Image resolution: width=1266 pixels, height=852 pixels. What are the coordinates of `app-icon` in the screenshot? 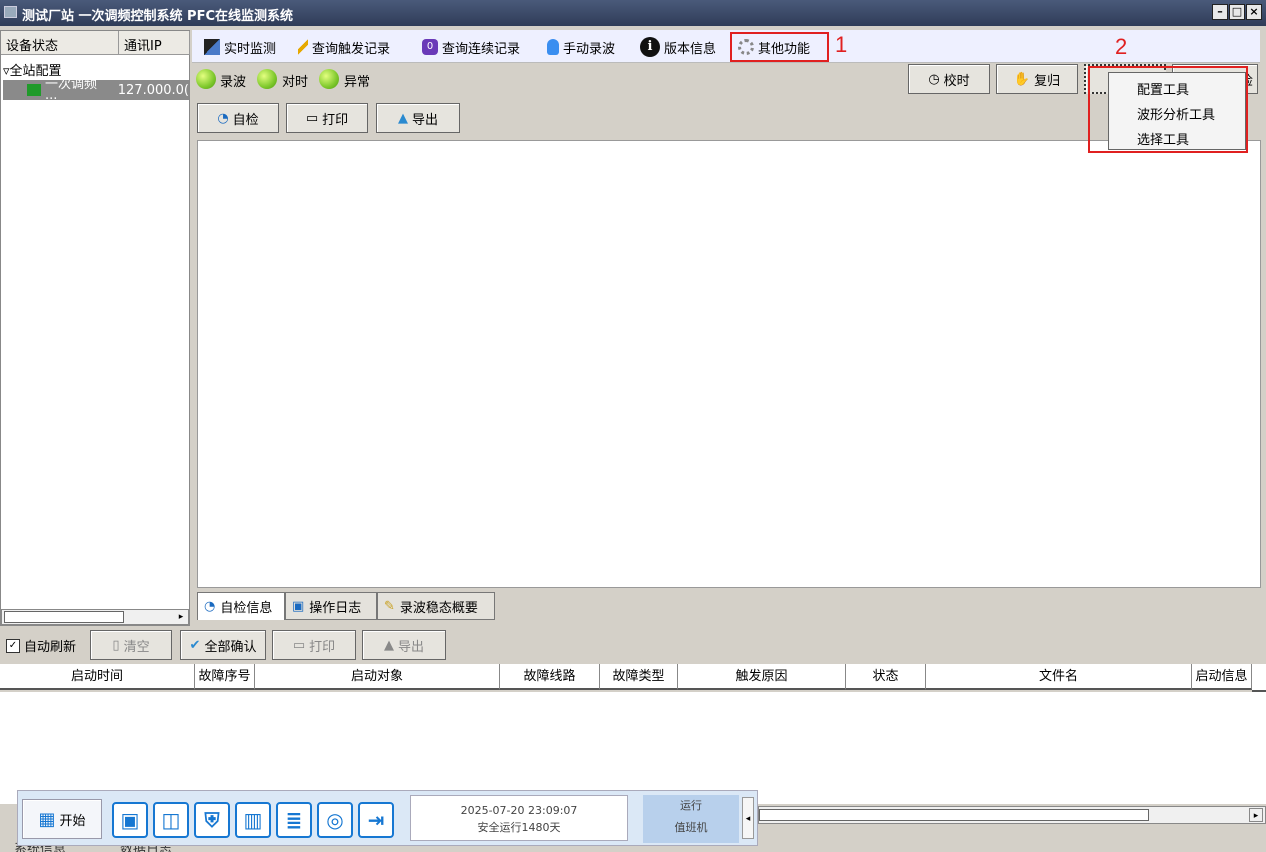 It's located at (10, 12).